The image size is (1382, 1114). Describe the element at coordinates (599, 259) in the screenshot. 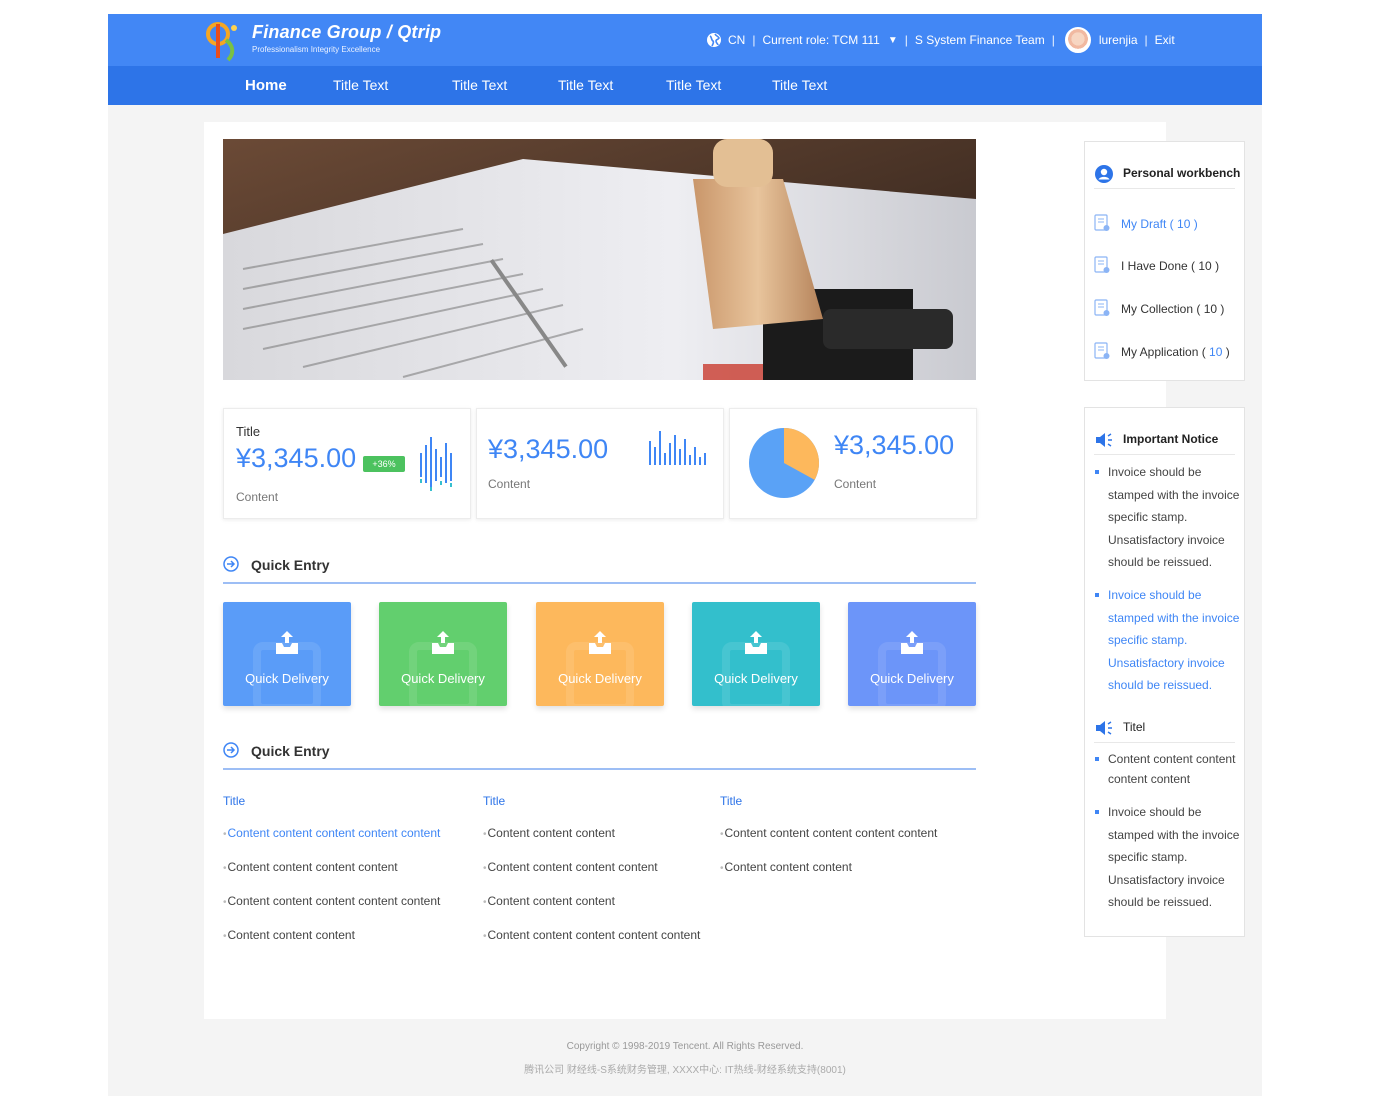

I see `banner-illustration` at that location.